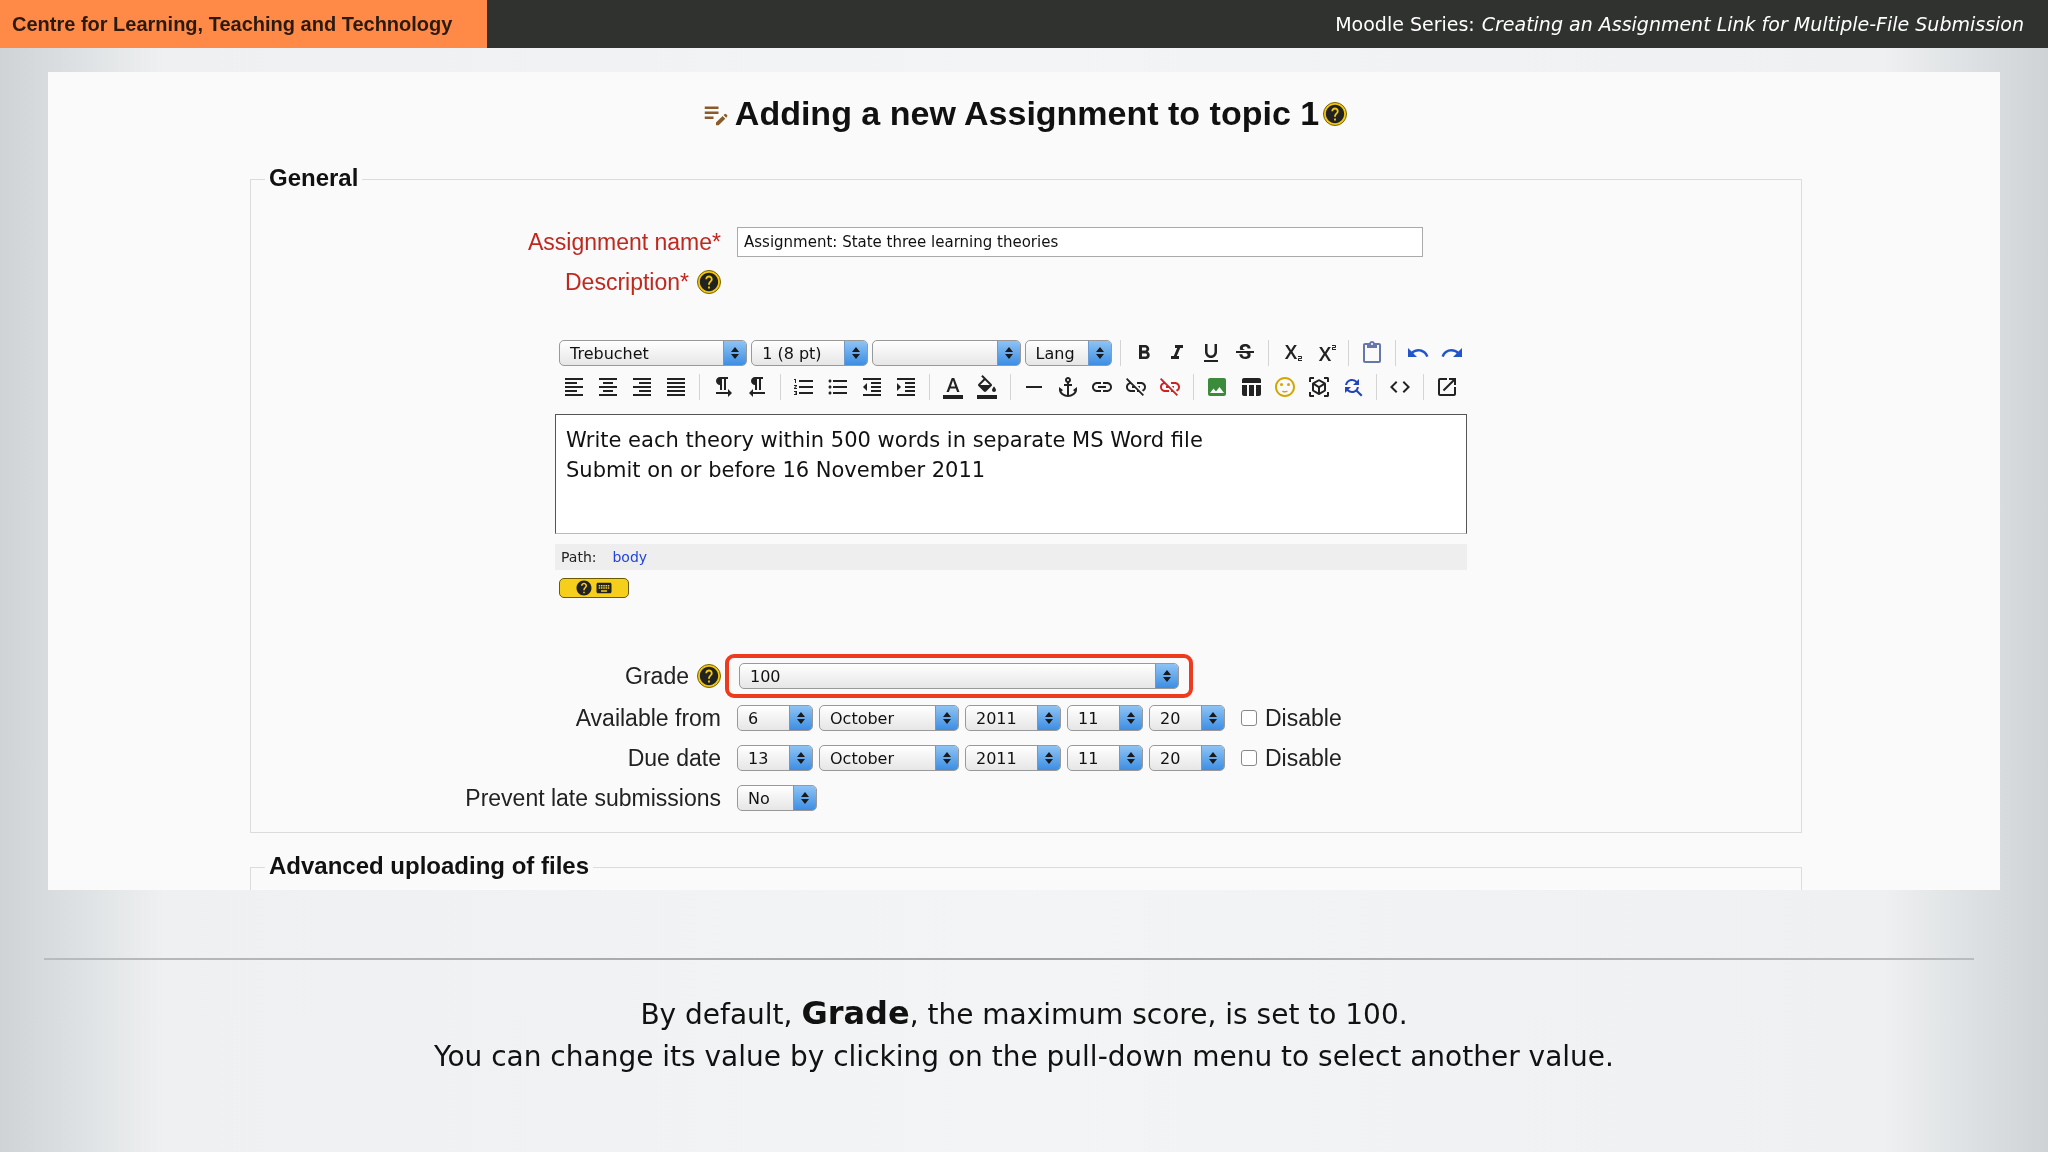 This screenshot has width=2048, height=1152. I want to click on editor-line: Write each theory within 500 words in separate MS Word file, so click(885, 440).